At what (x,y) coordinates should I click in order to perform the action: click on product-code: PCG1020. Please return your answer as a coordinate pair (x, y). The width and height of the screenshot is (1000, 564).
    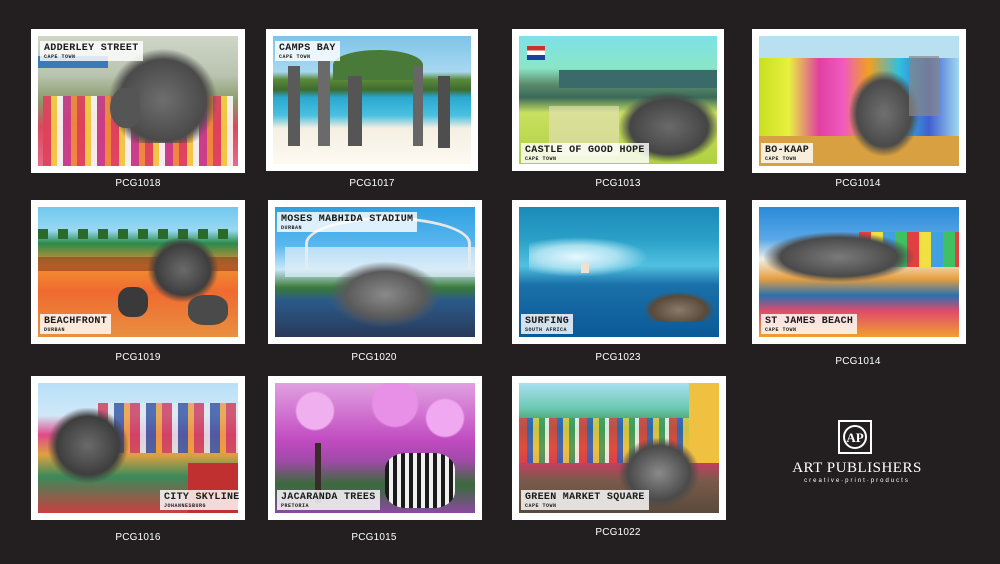
    Looking at the image, I should click on (374, 357).